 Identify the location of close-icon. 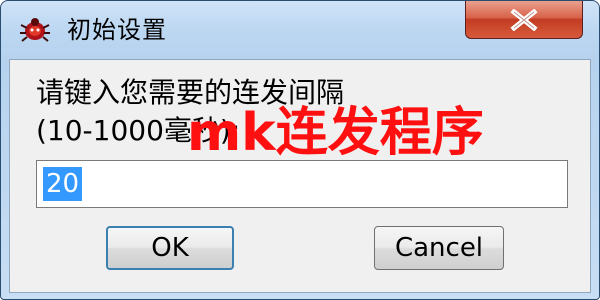
(524, 19).